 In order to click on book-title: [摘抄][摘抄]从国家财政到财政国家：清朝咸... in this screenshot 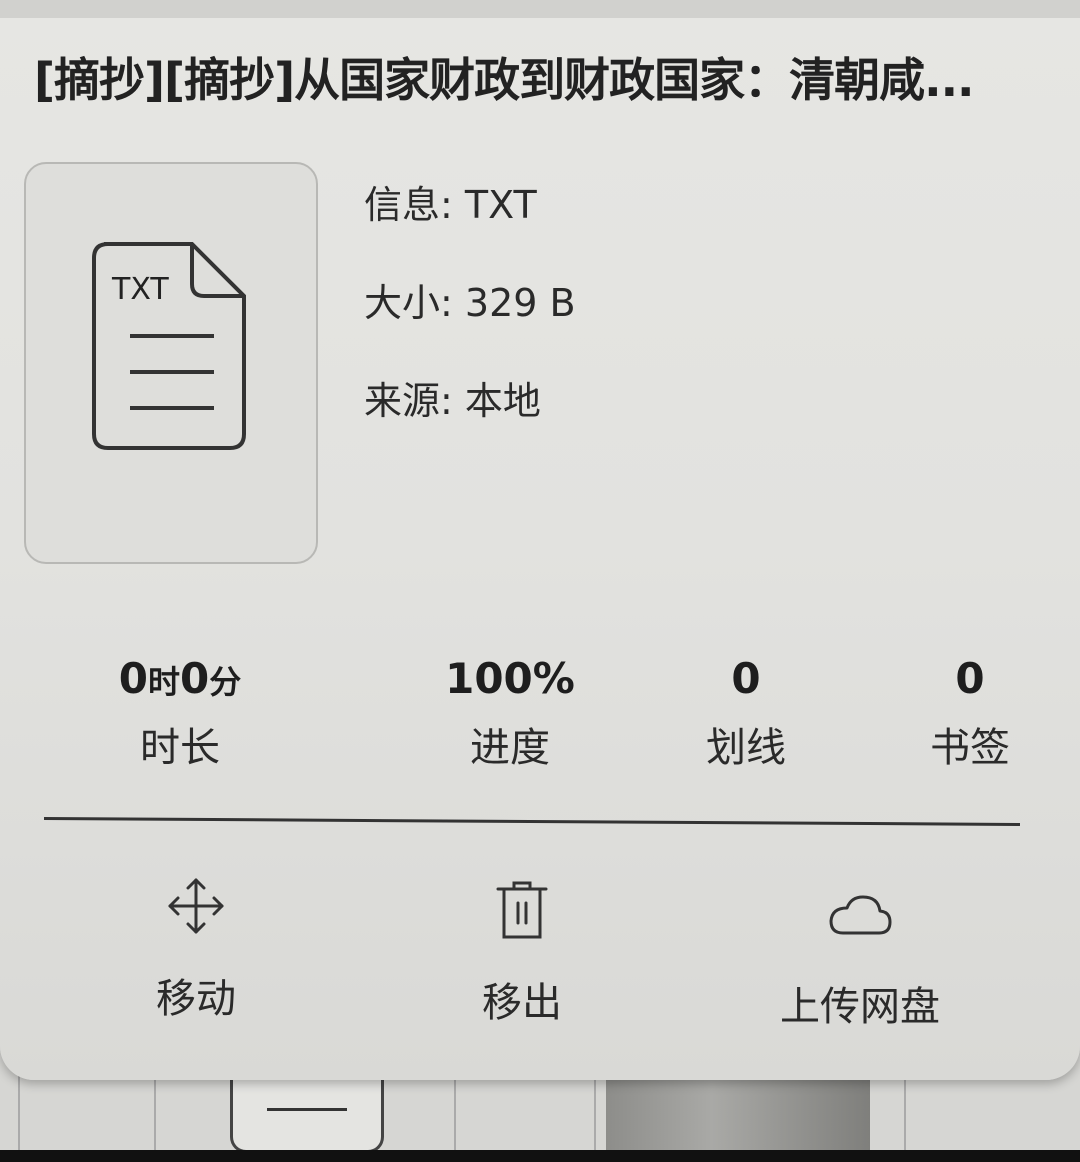, I will do `click(504, 80)`.